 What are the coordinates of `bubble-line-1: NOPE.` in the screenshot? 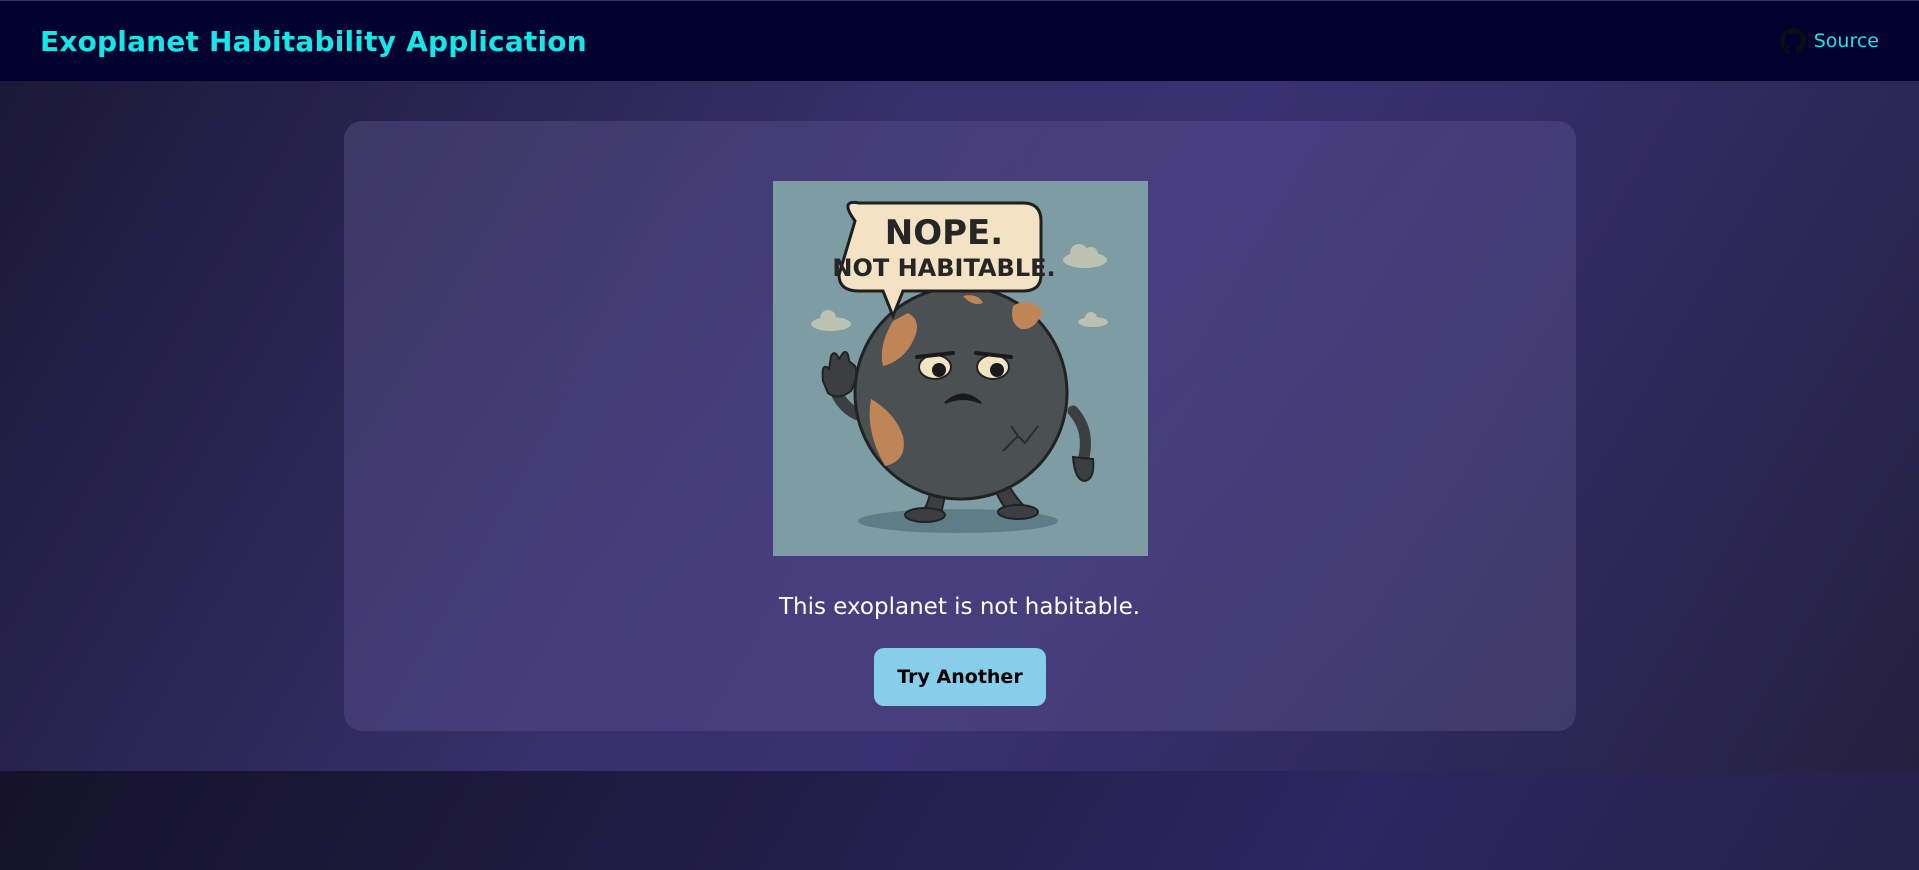 It's located at (944, 233).